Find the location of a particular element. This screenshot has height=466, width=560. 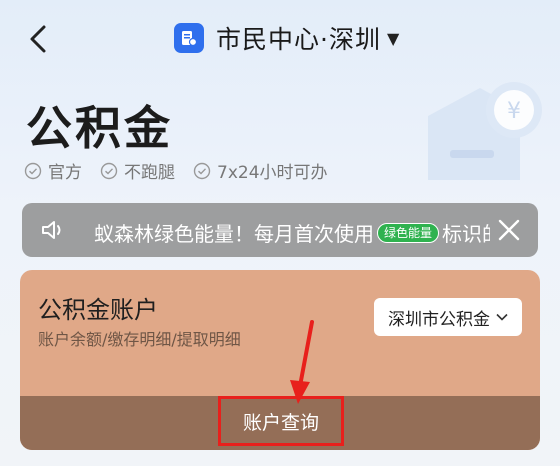

tag-24h: 7x24小时可办 is located at coordinates (260, 170).